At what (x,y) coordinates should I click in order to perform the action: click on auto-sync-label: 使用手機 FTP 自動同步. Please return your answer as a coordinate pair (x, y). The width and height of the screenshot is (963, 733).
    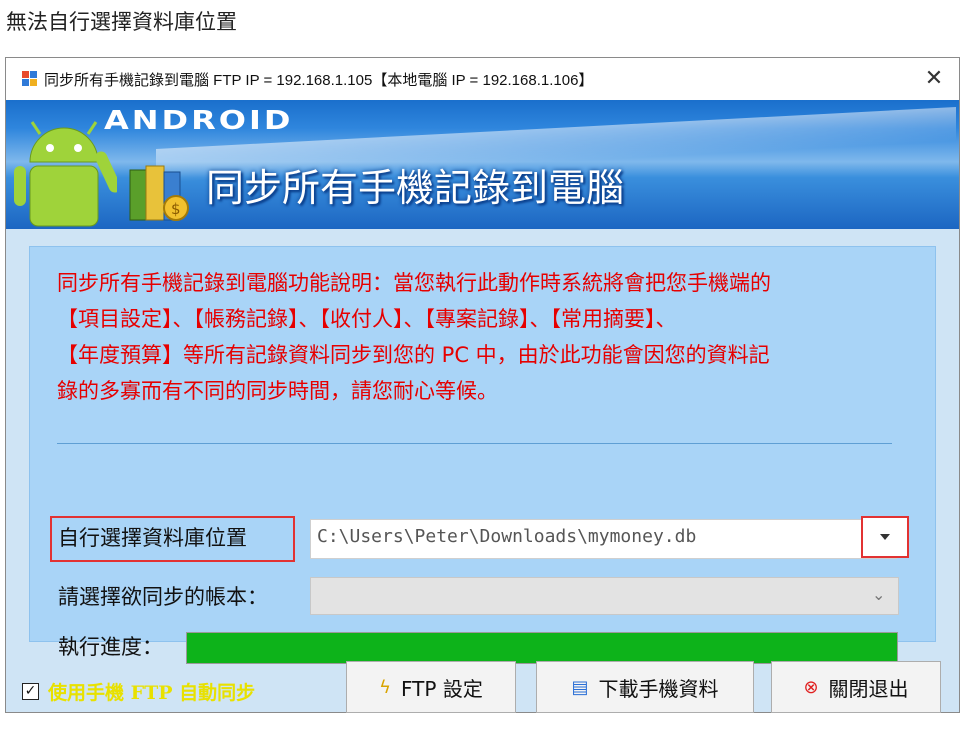
    Looking at the image, I should click on (151, 691).